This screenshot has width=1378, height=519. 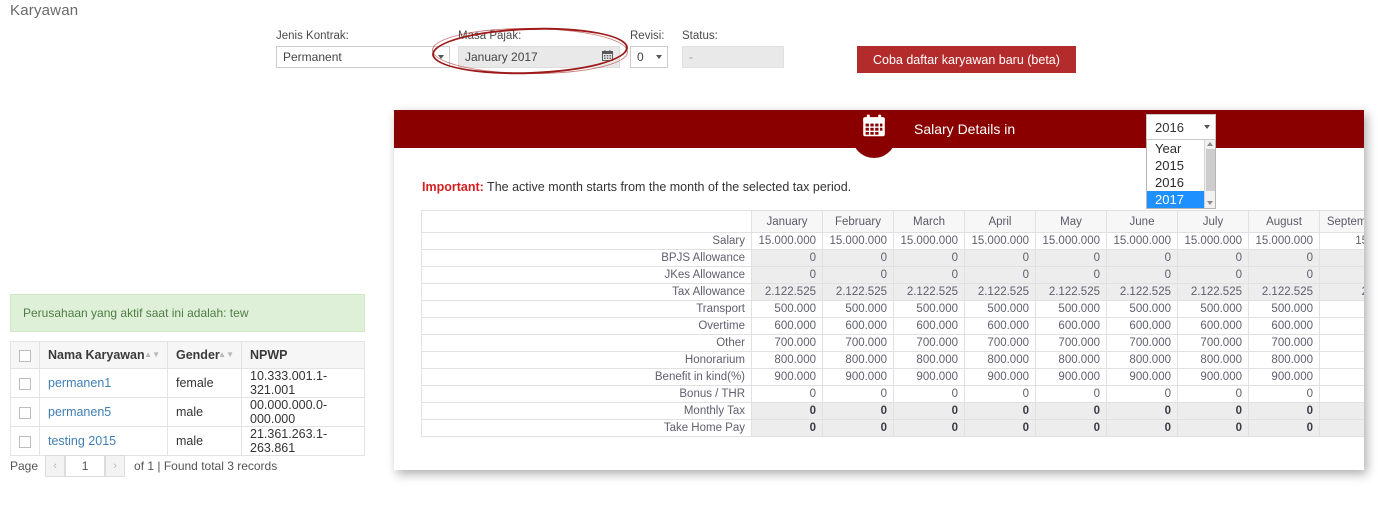 I want to click on salary-row-label: Monthly Tax, so click(x=586, y=411).